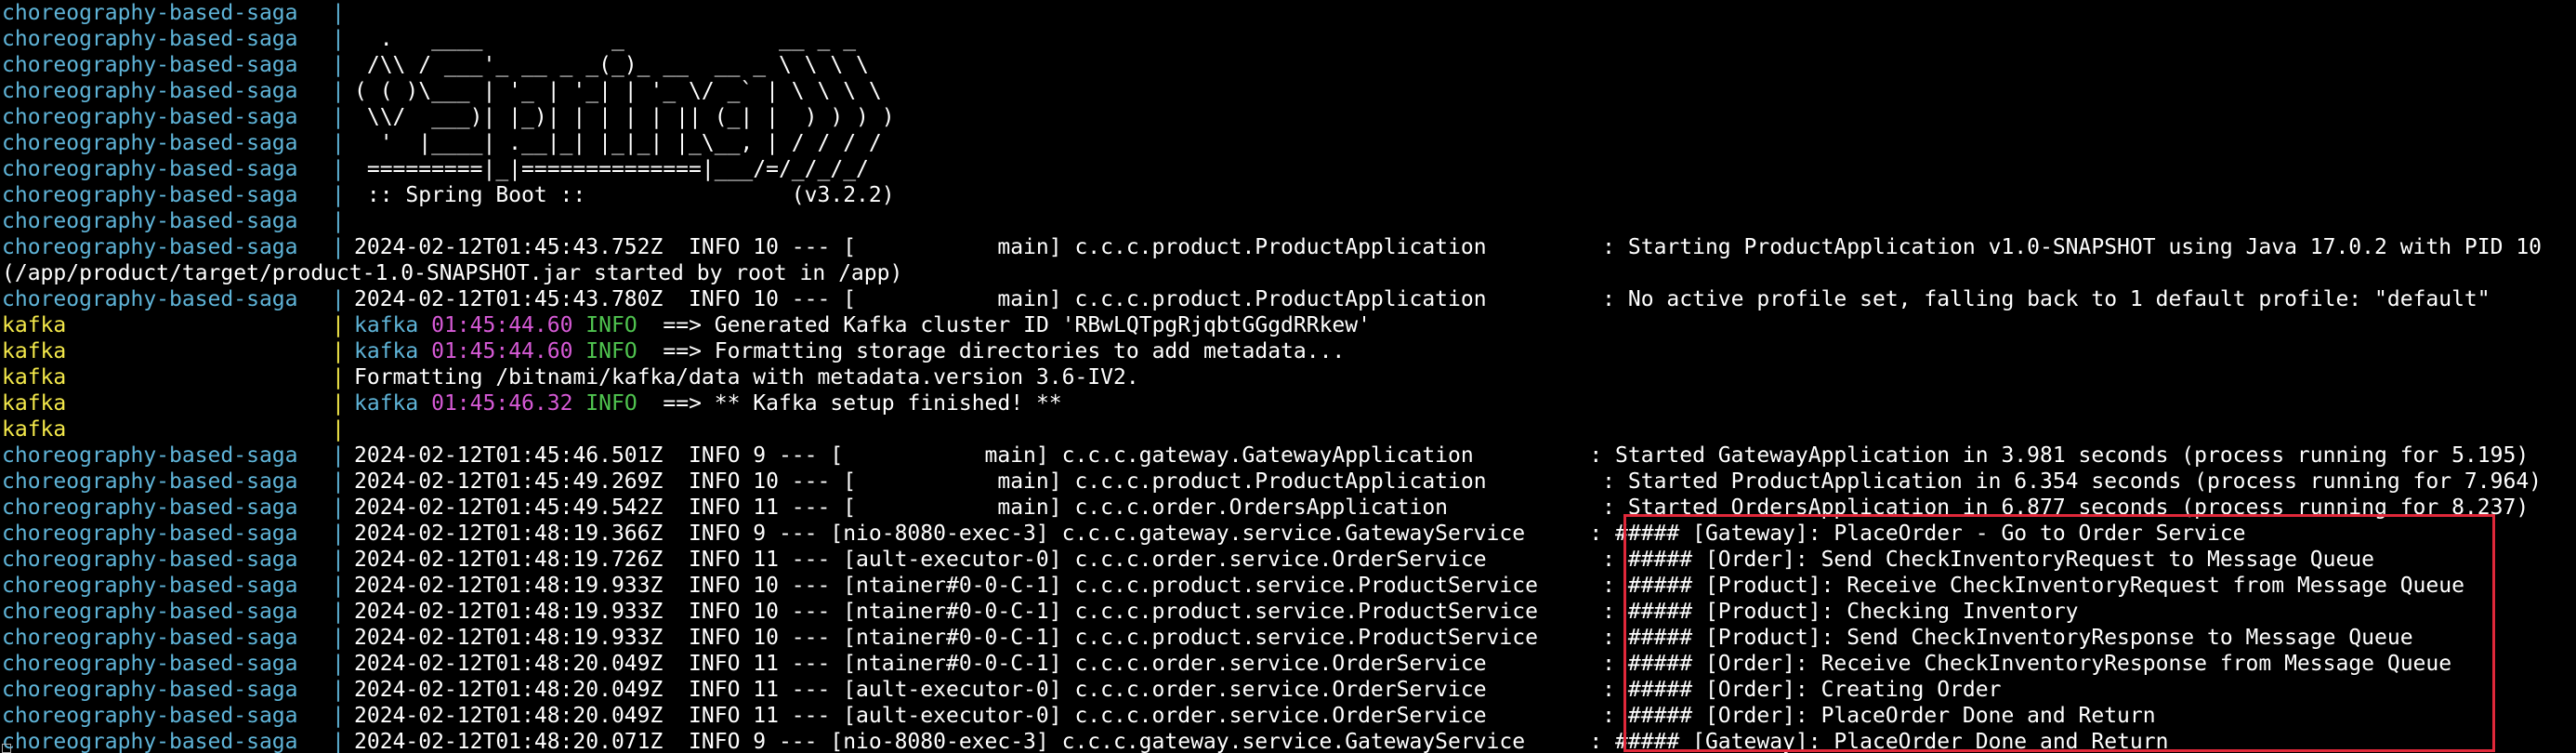  I want to click on log-line: kafka |, so click(1289, 429).